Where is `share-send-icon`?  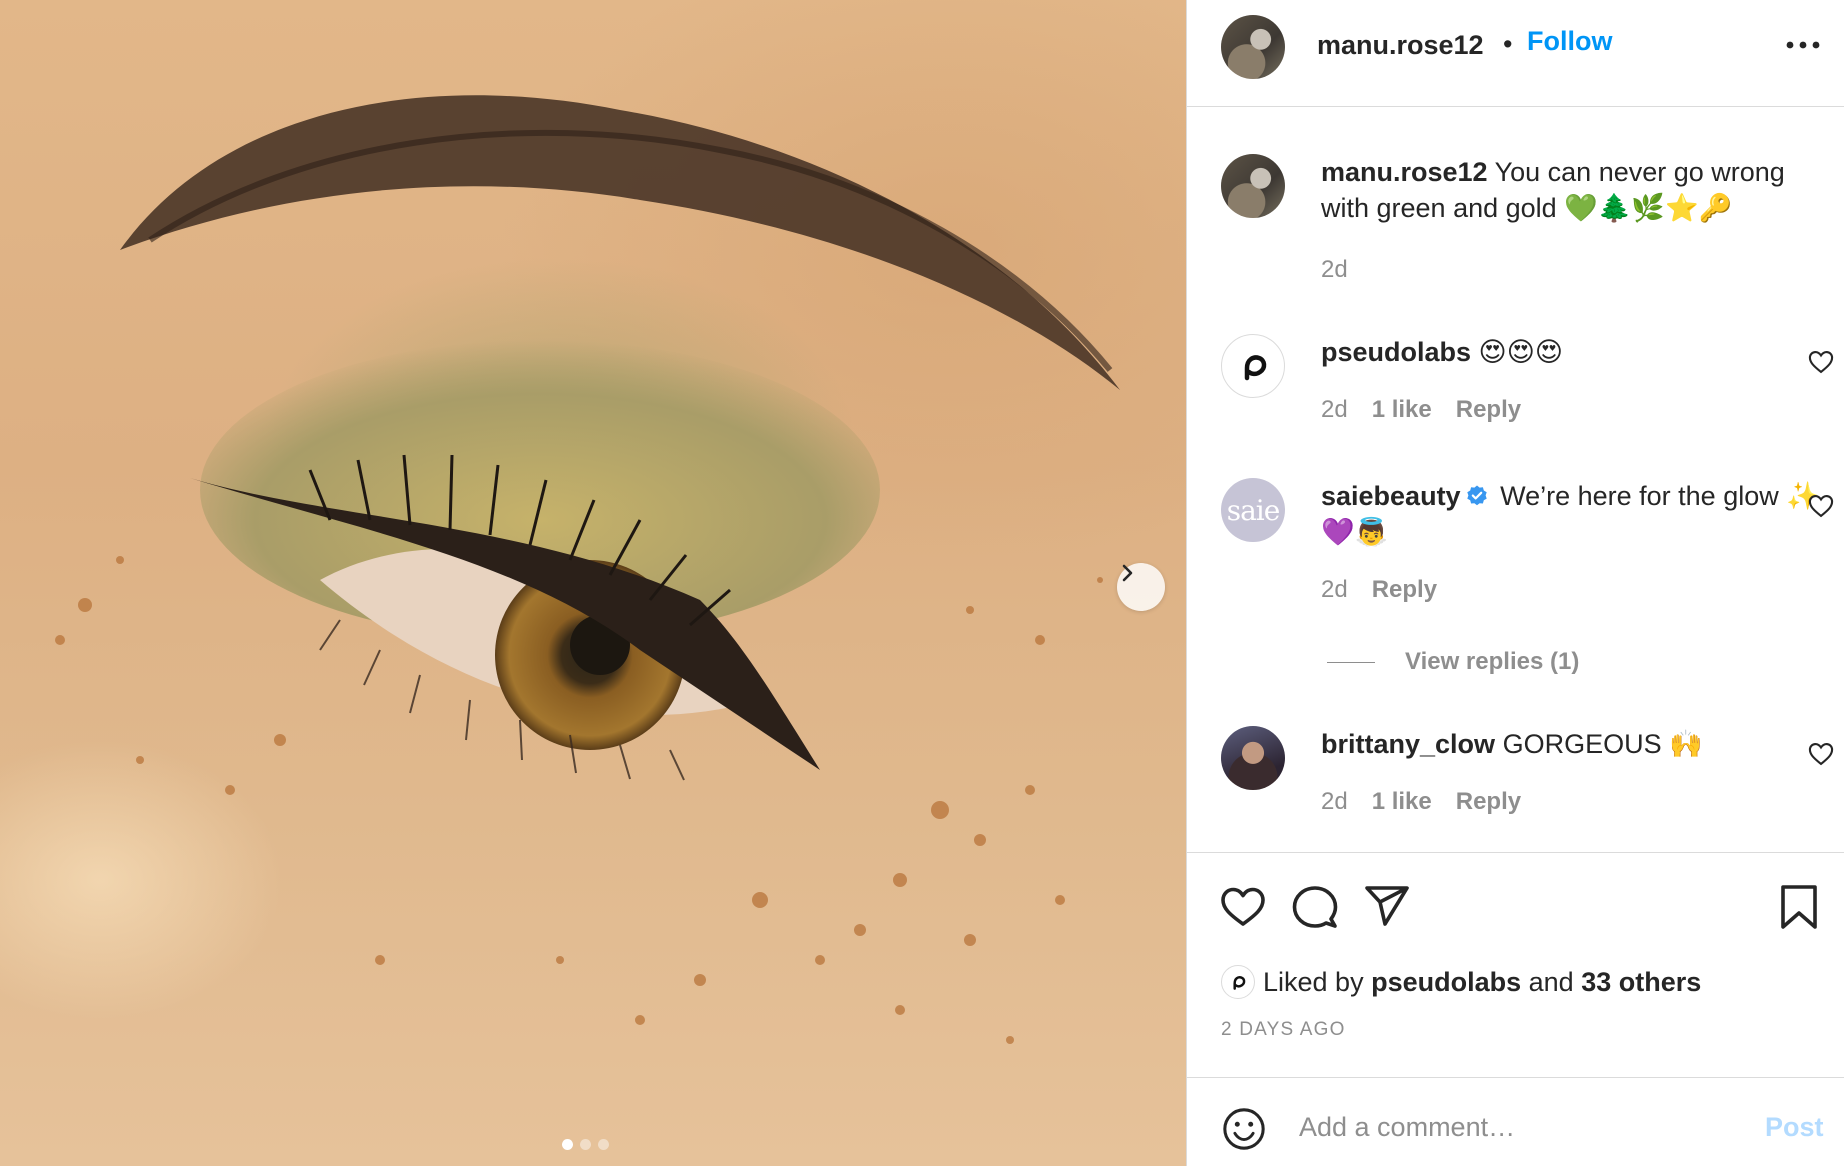
share-send-icon is located at coordinates (1387, 907).